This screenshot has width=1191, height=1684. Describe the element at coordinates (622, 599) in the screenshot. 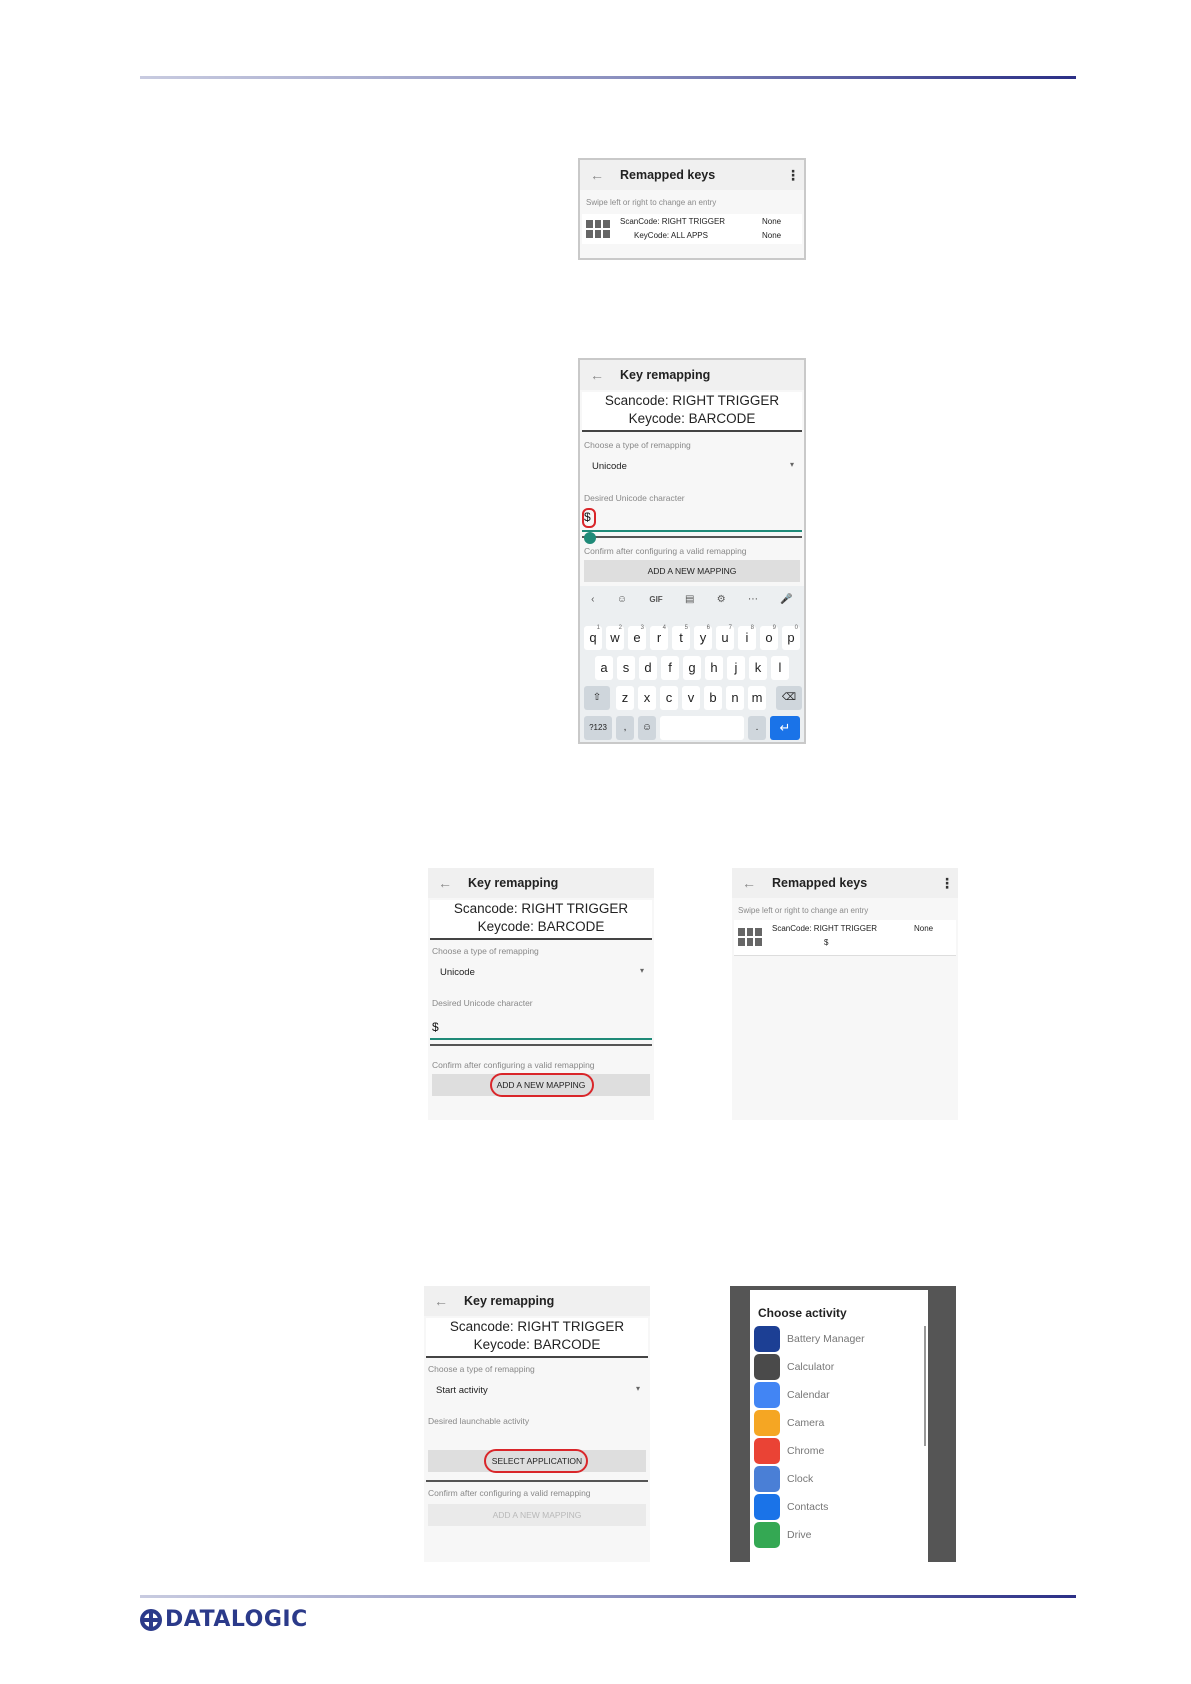

I see `sticker-icon: ☺` at that location.